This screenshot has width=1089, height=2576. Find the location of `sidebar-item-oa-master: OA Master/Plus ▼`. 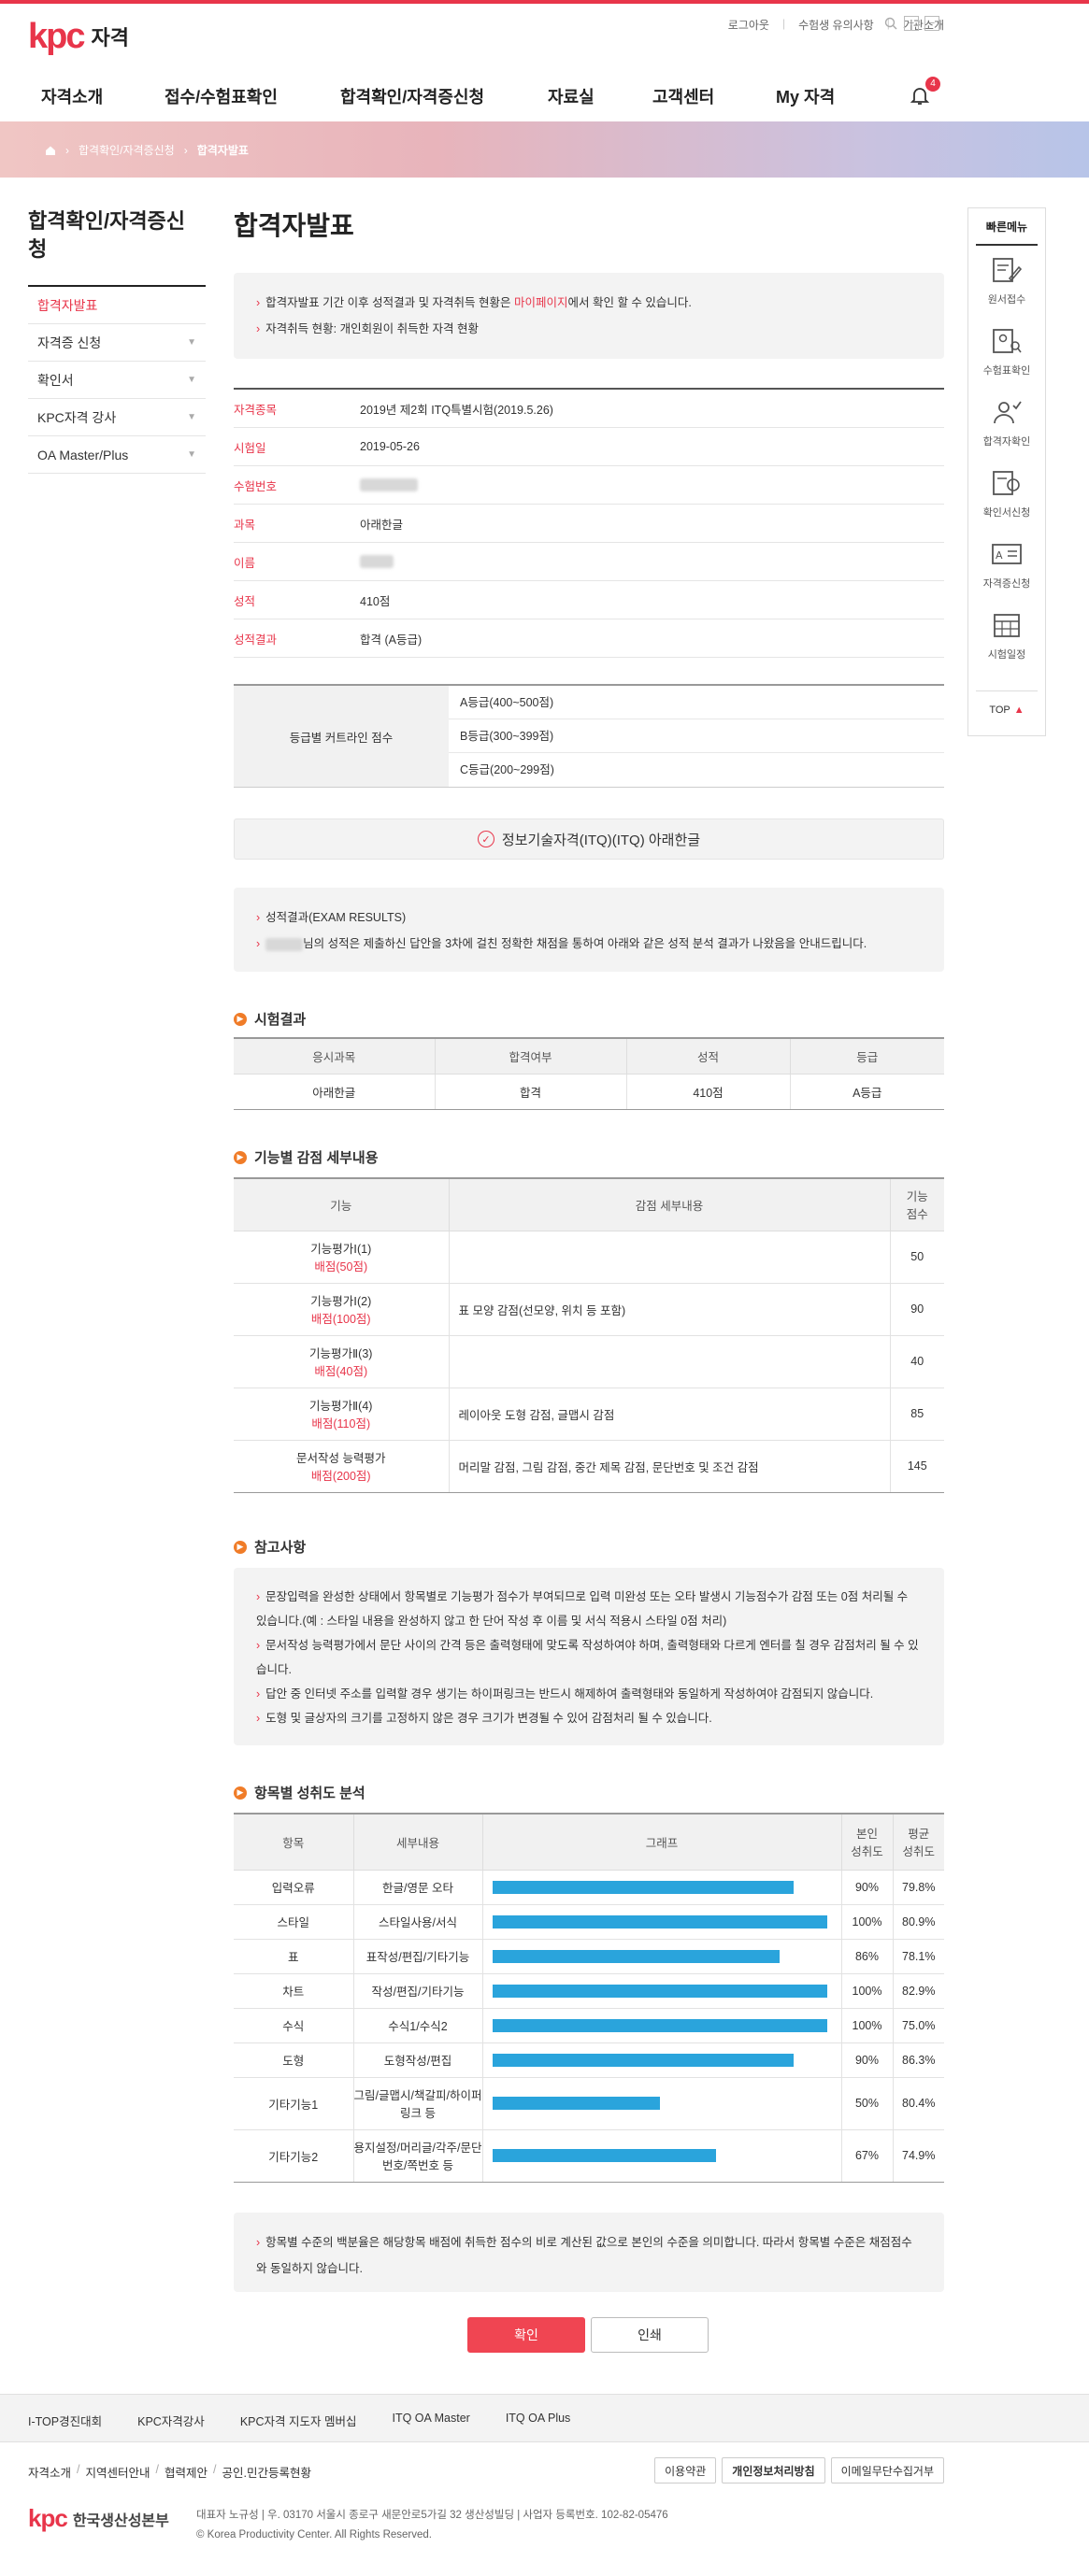

sidebar-item-oa-master: OA Master/Plus ▼ is located at coordinates (117, 455).